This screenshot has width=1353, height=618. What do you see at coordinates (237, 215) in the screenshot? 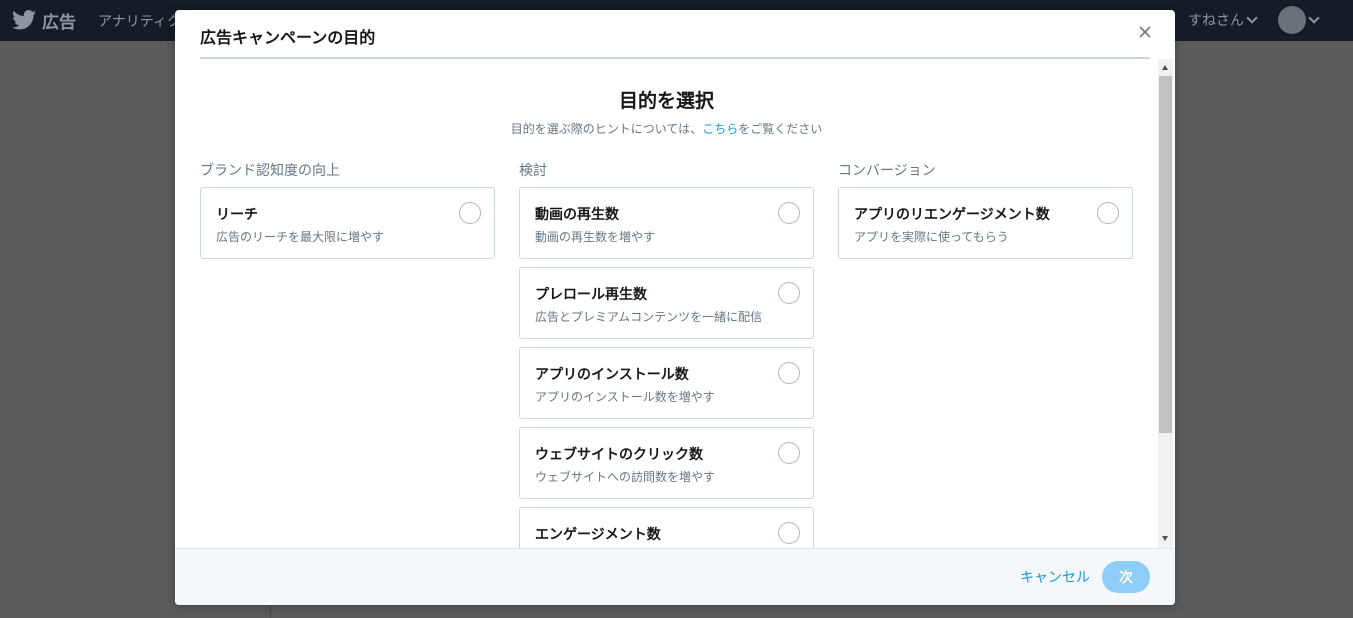
I see `objective-title: リーチ` at bounding box center [237, 215].